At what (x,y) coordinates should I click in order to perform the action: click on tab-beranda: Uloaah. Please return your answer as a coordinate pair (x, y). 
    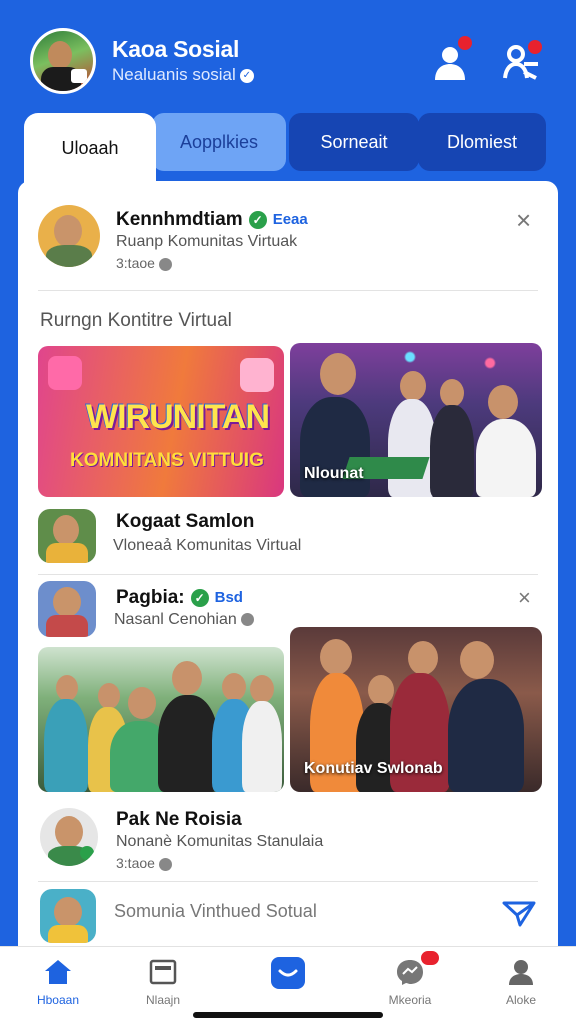
    Looking at the image, I should click on (90, 148).